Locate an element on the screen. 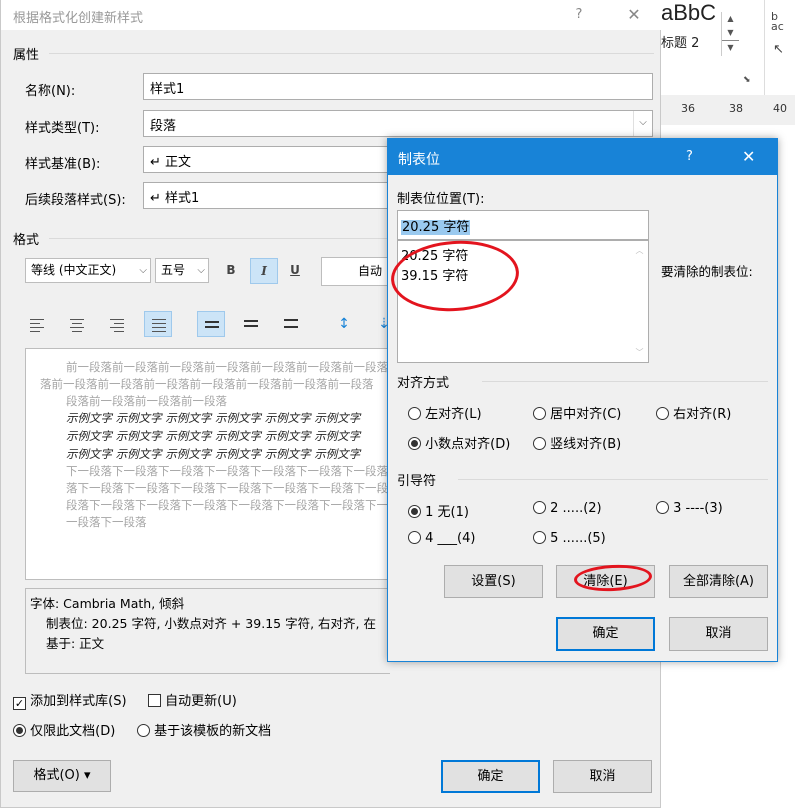 The image size is (795, 808). justify-icon is located at coordinates (158, 324).